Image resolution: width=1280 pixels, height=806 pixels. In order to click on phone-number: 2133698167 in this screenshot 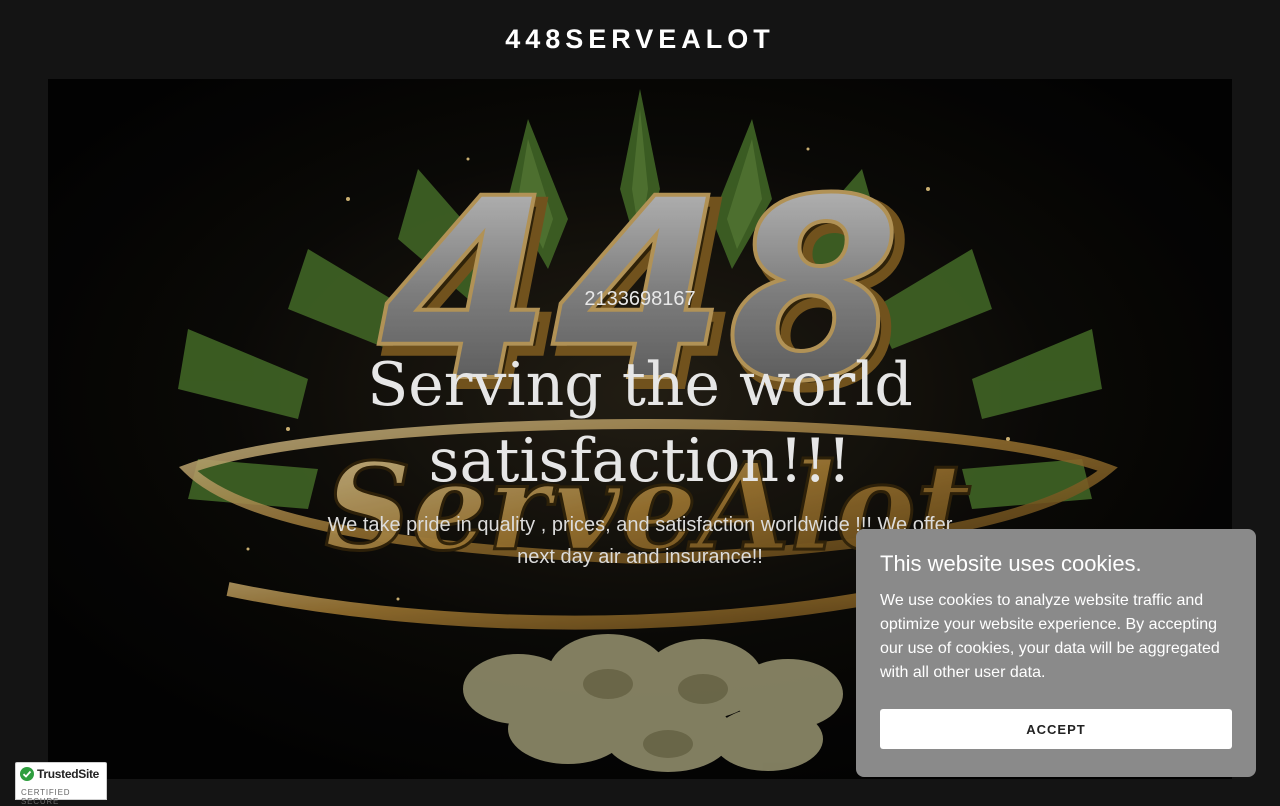, I will do `click(640, 299)`.